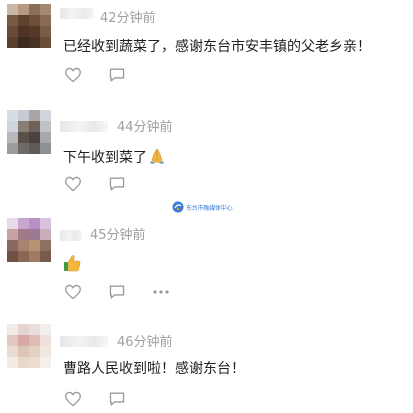 Image resolution: width=413 pixels, height=413 pixels. I want to click on more-dots-icon, so click(161, 292).